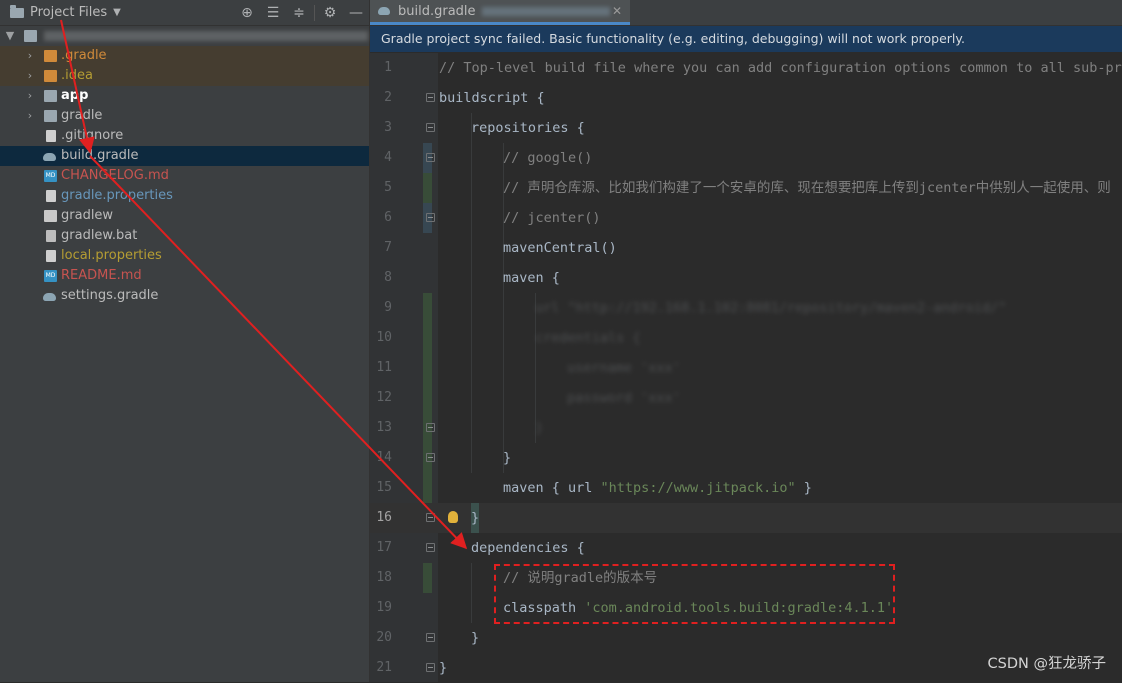 This screenshot has height=683, width=1122. What do you see at coordinates (50, 96) in the screenshot?
I see `module-folder-icon` at bounding box center [50, 96].